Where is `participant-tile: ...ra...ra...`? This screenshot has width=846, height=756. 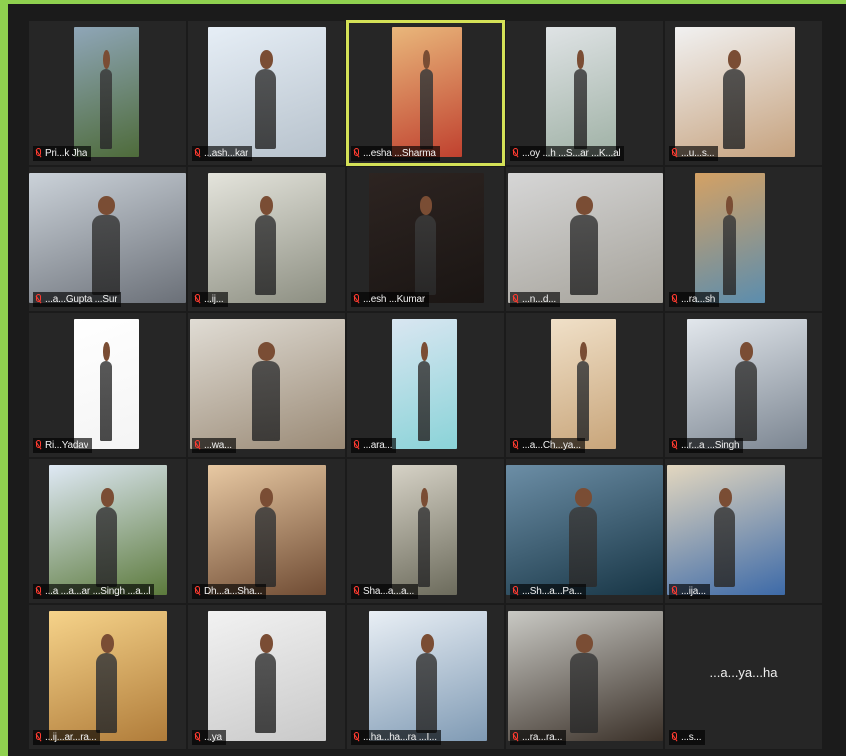
participant-tile: ...ra...ra... is located at coordinates (584, 677).